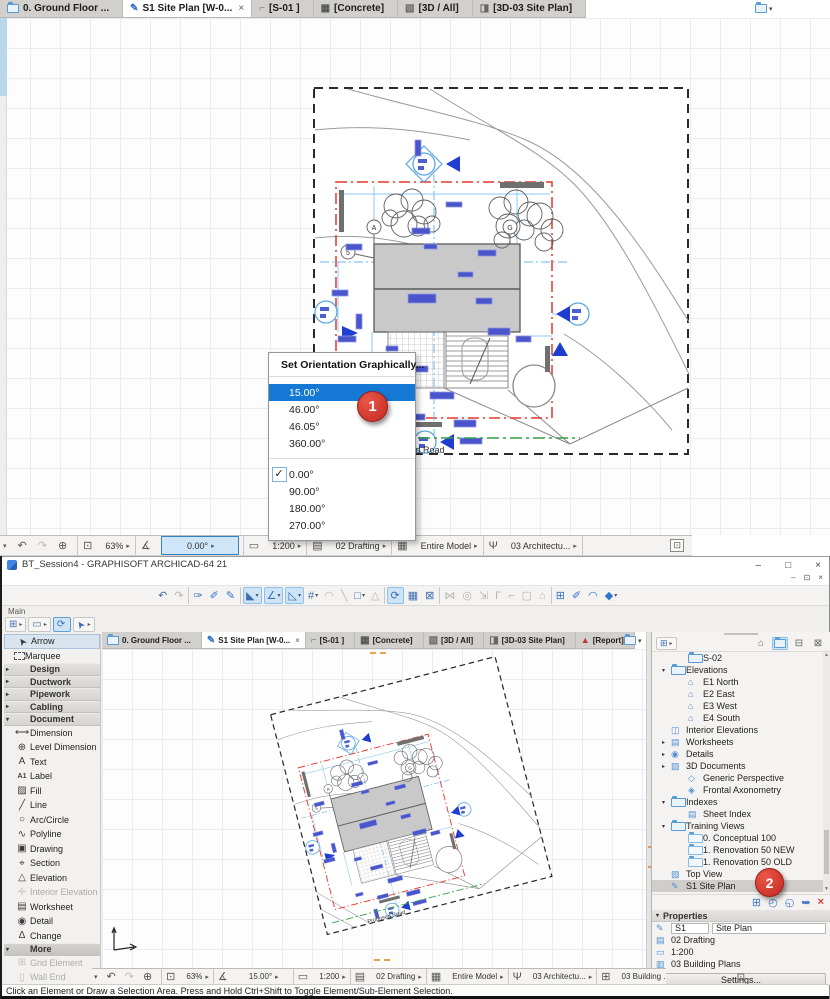  What do you see at coordinates (52, 949) in the screenshot?
I see `toolbox-item: ▾ More` at bounding box center [52, 949].